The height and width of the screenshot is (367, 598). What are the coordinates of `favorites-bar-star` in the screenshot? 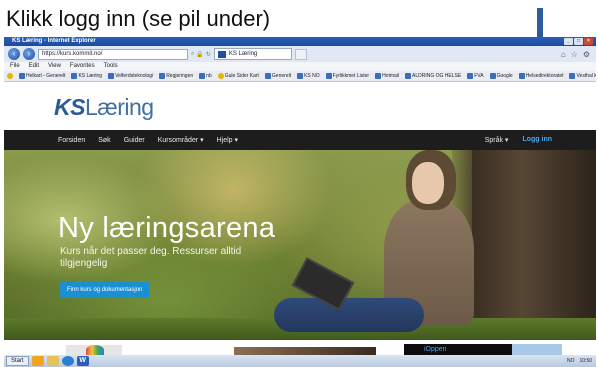 It's located at (10, 76).